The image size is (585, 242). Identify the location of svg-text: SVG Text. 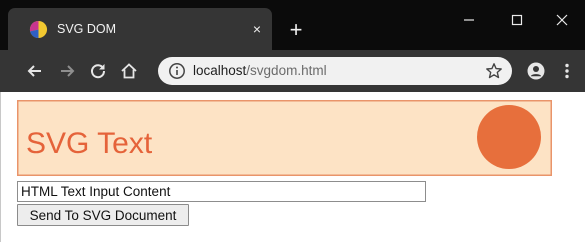
(89, 143).